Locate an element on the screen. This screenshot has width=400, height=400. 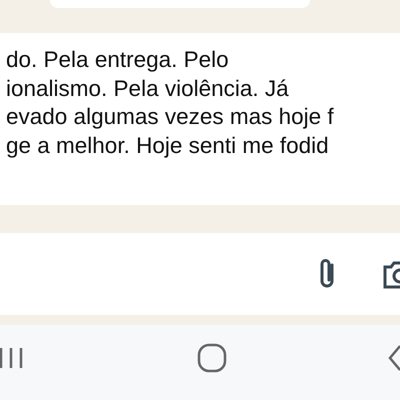
message-text: evado algumas vezes mas hoje f is located at coordinates (170, 117).